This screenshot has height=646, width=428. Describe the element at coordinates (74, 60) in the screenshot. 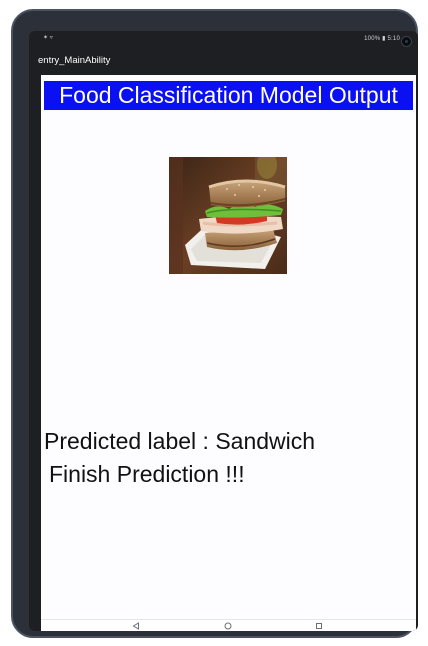

I see `app-title: entry_MainAbility` at that location.